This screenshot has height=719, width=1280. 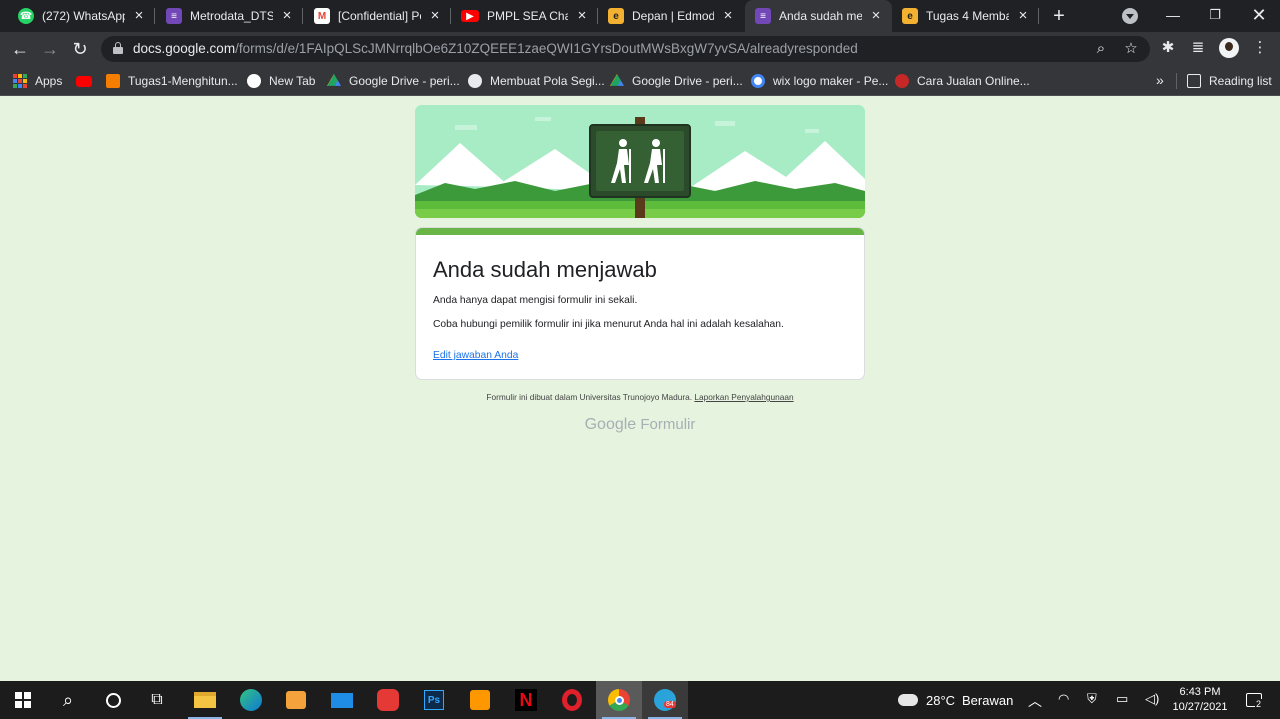 What do you see at coordinates (205, 700) in the screenshot?
I see `file-explorer-icon` at bounding box center [205, 700].